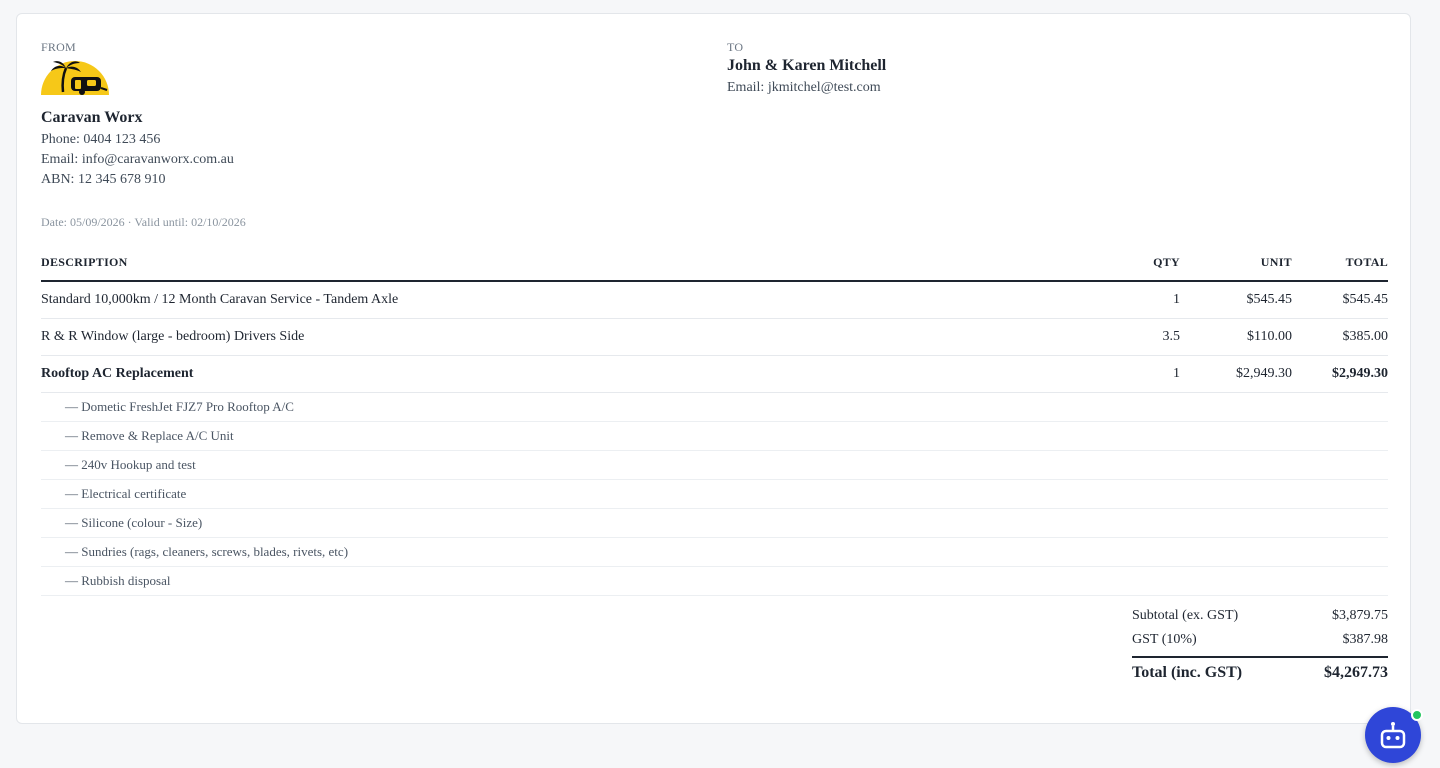 This screenshot has height=768, width=1440. Describe the element at coordinates (1264, 373) in the screenshot. I see `item-unit: $2,949.30` at that location.